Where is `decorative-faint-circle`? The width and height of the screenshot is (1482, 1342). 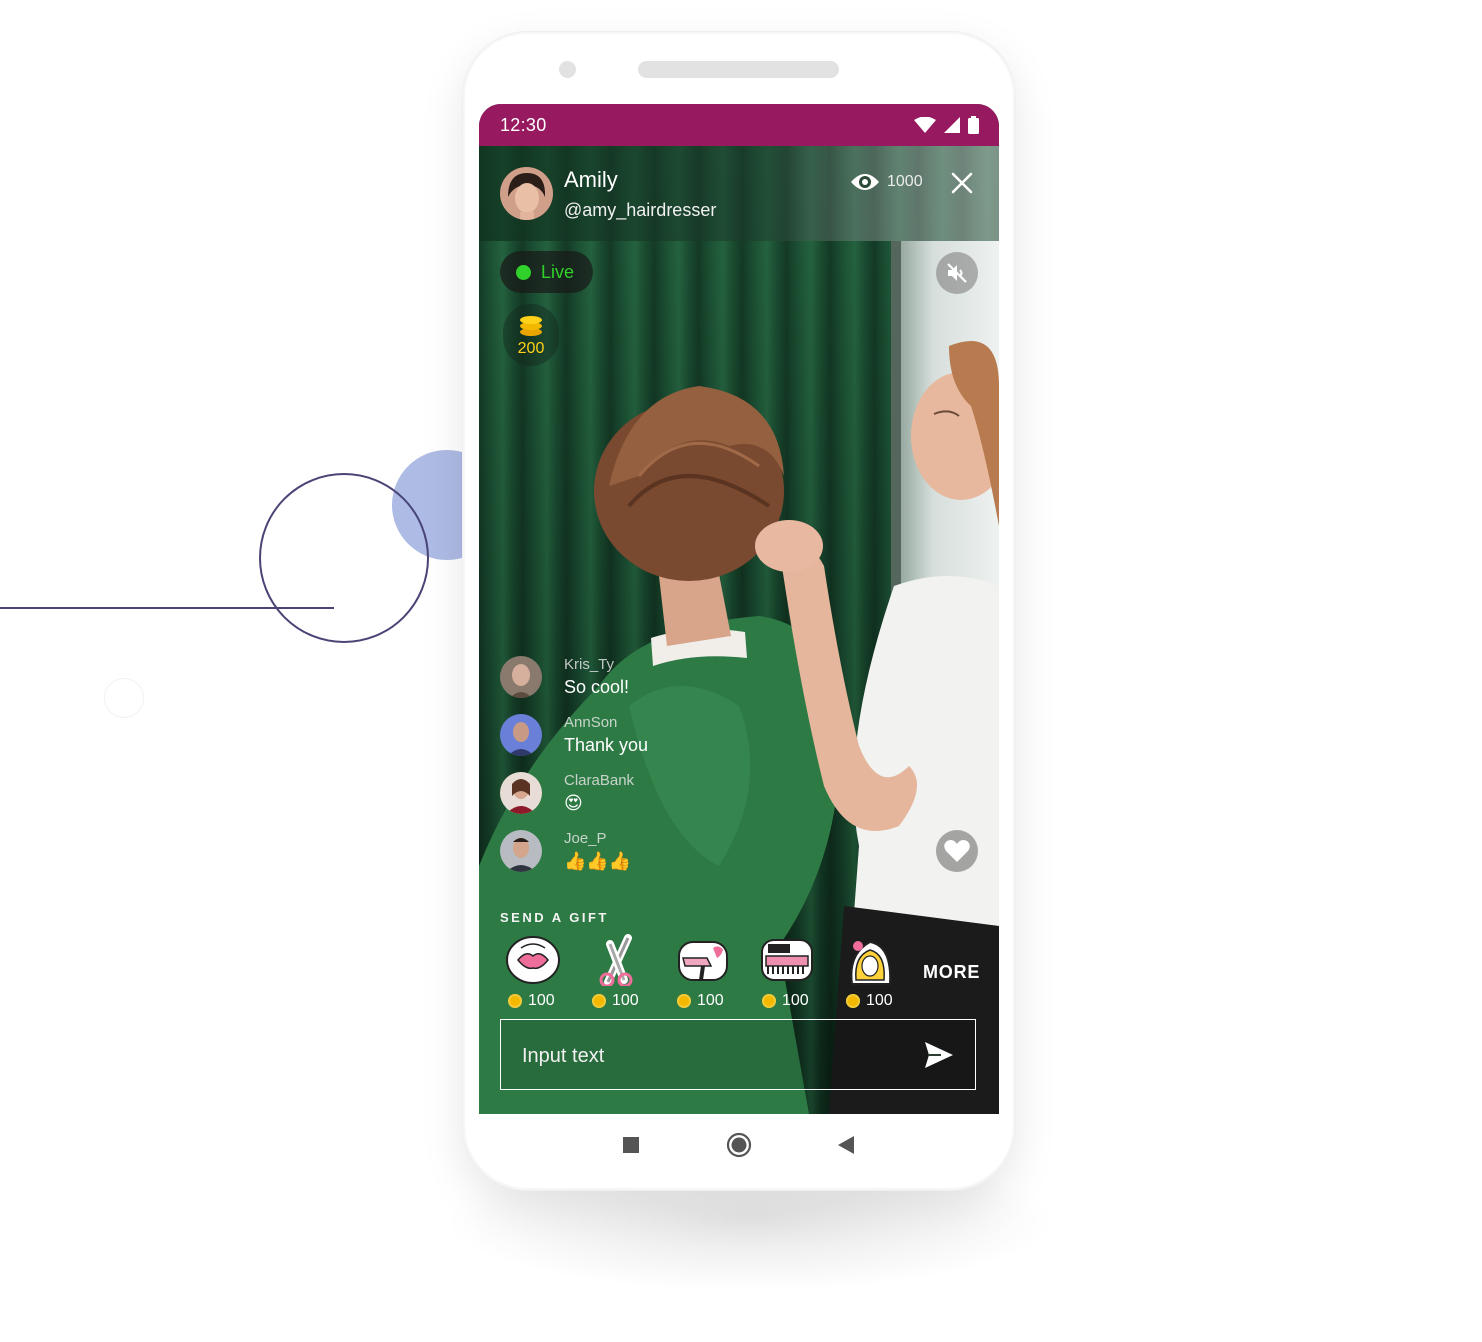
decorative-faint-circle is located at coordinates (124, 698).